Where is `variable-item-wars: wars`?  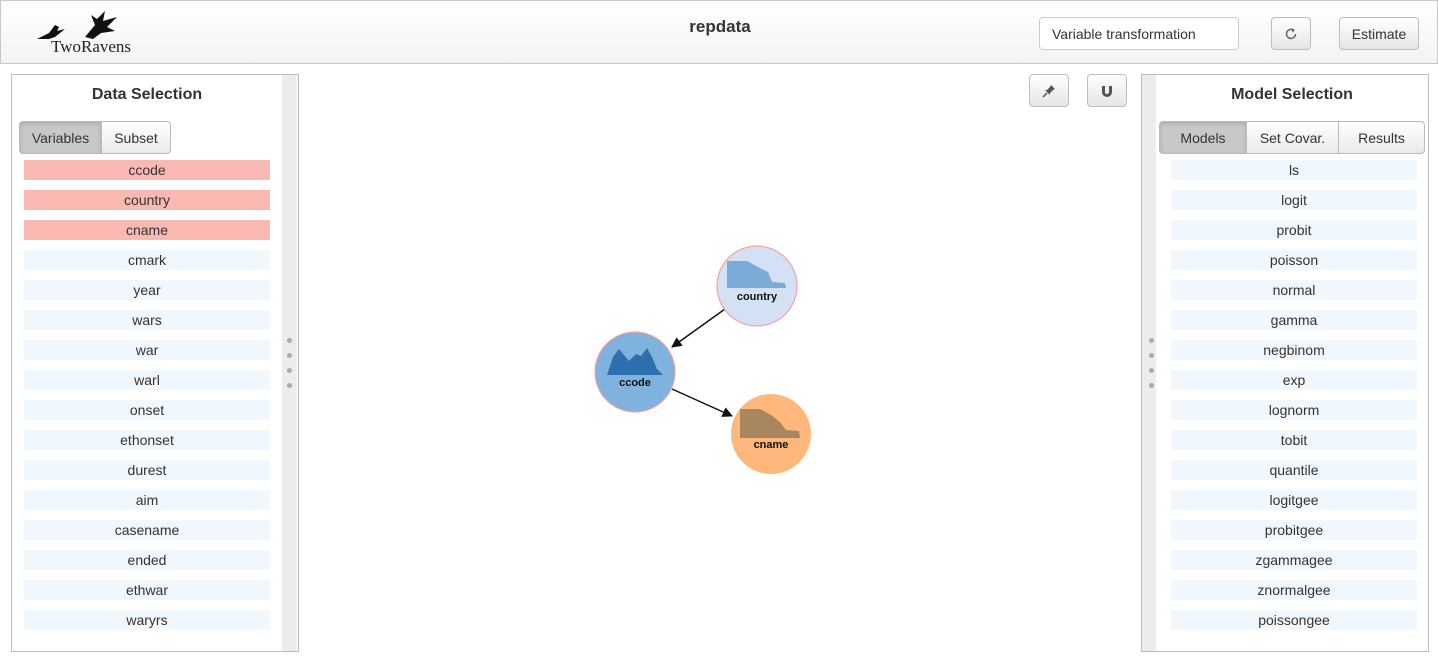 variable-item-wars: wars is located at coordinates (147, 320).